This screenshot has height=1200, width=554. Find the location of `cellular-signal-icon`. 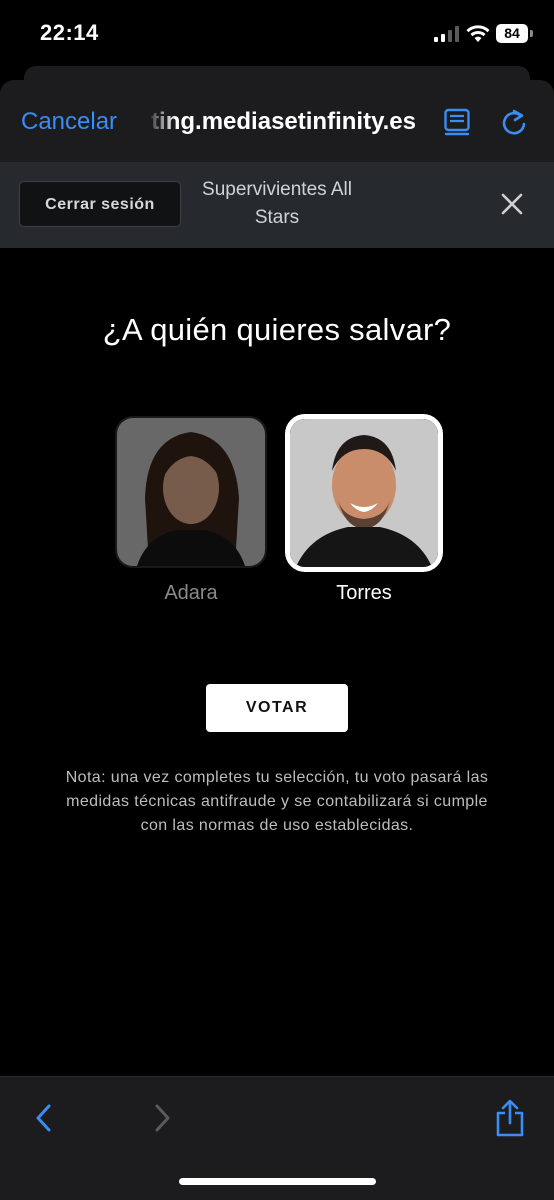

cellular-signal-icon is located at coordinates (446, 34).